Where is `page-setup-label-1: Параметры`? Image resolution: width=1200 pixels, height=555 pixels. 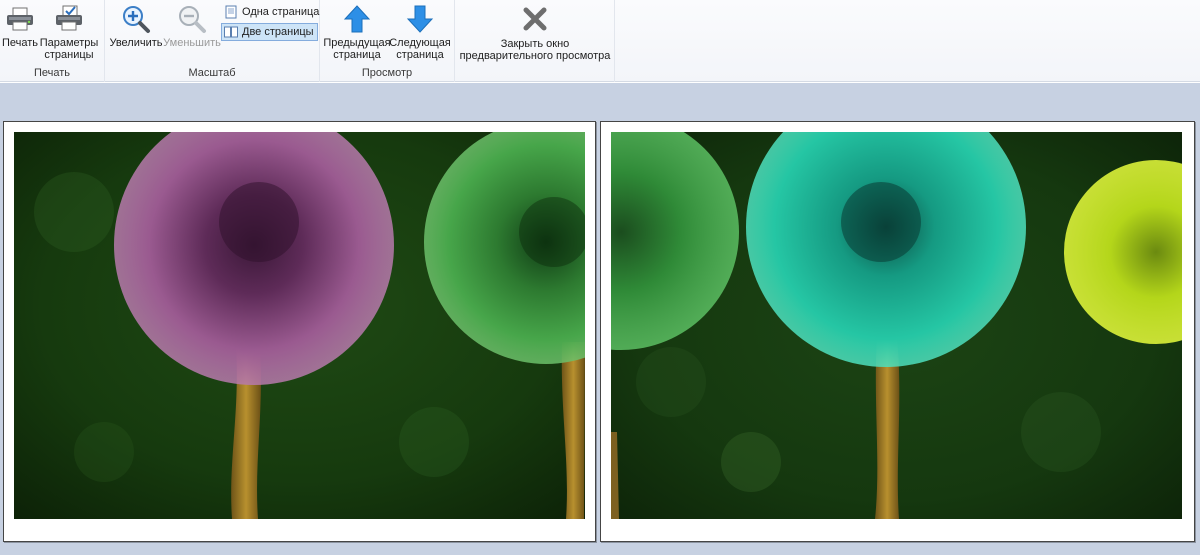 page-setup-label-1: Параметры is located at coordinates (69, 43).